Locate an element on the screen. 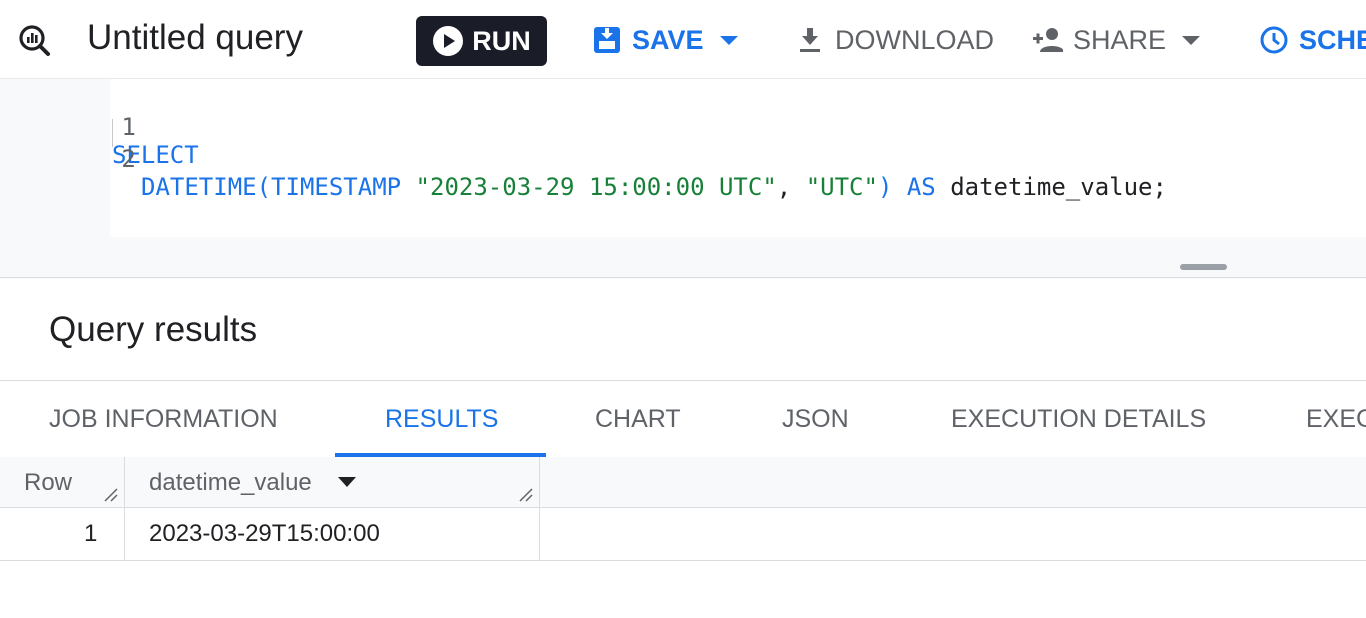  download-icon is located at coordinates (810, 40).